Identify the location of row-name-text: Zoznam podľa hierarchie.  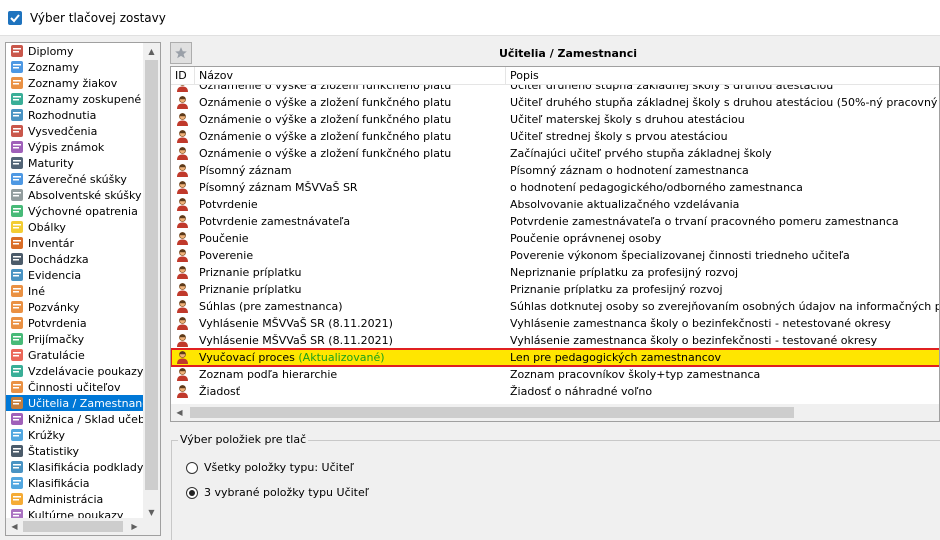
(268, 374).